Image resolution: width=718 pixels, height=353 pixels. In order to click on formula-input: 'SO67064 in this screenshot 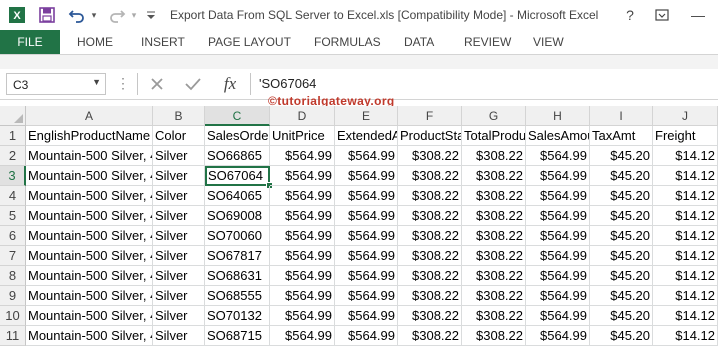, I will do `click(484, 84)`.